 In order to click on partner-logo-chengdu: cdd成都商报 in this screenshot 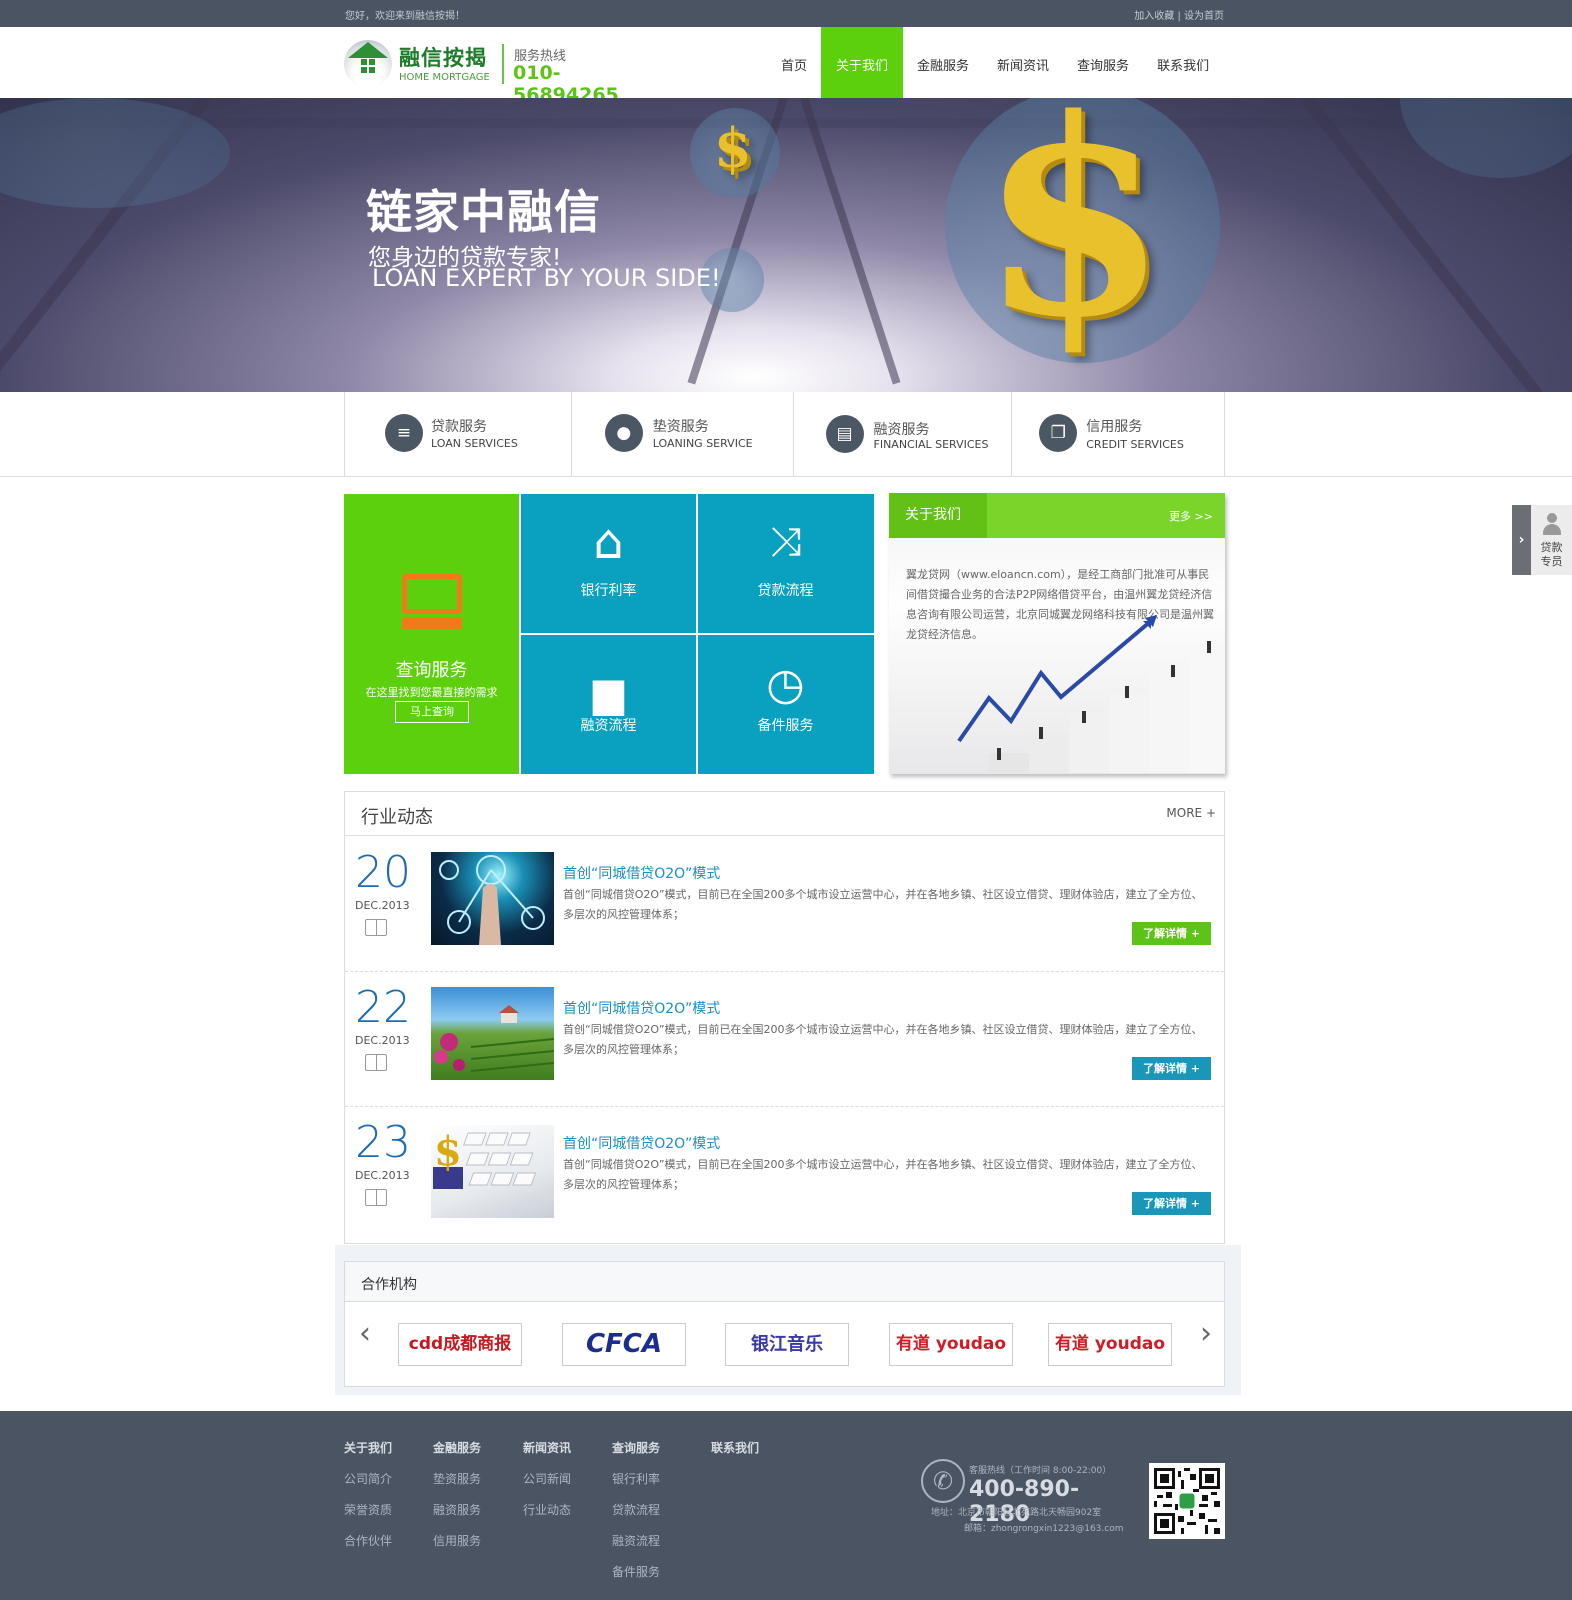, I will do `click(460, 1344)`.